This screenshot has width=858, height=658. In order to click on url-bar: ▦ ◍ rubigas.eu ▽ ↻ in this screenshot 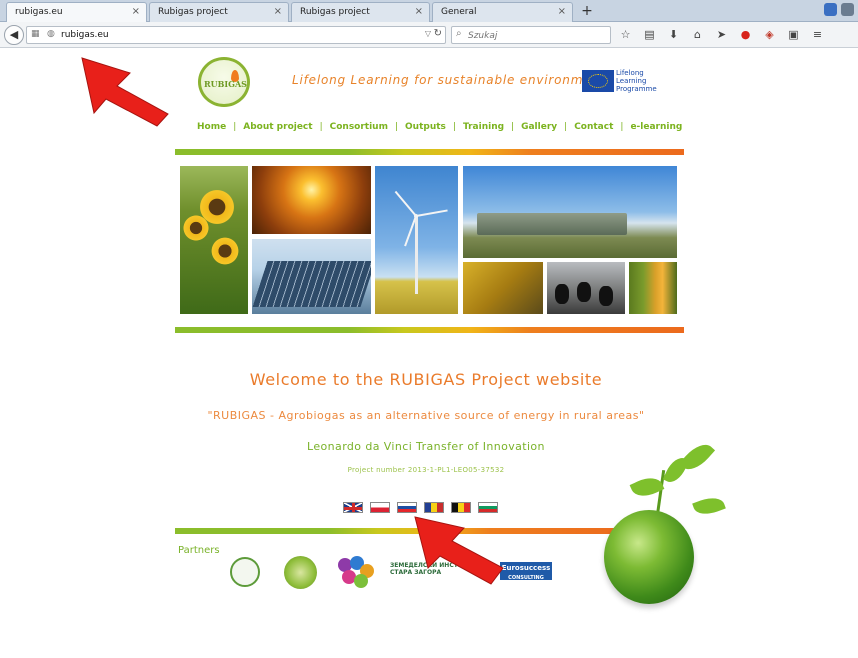, I will do `click(236, 35)`.